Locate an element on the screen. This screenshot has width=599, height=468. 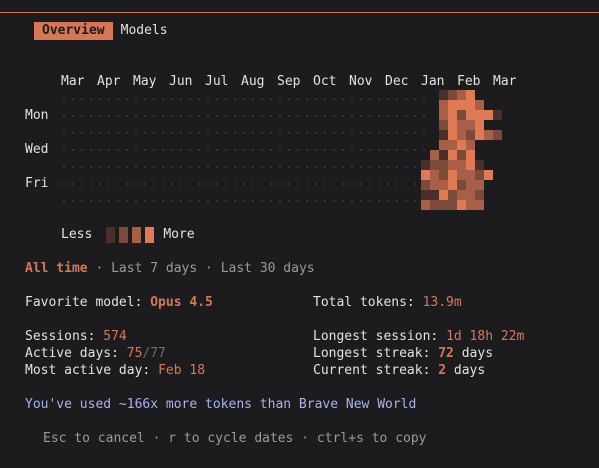
range-all-time: All time is located at coordinates (56, 268).